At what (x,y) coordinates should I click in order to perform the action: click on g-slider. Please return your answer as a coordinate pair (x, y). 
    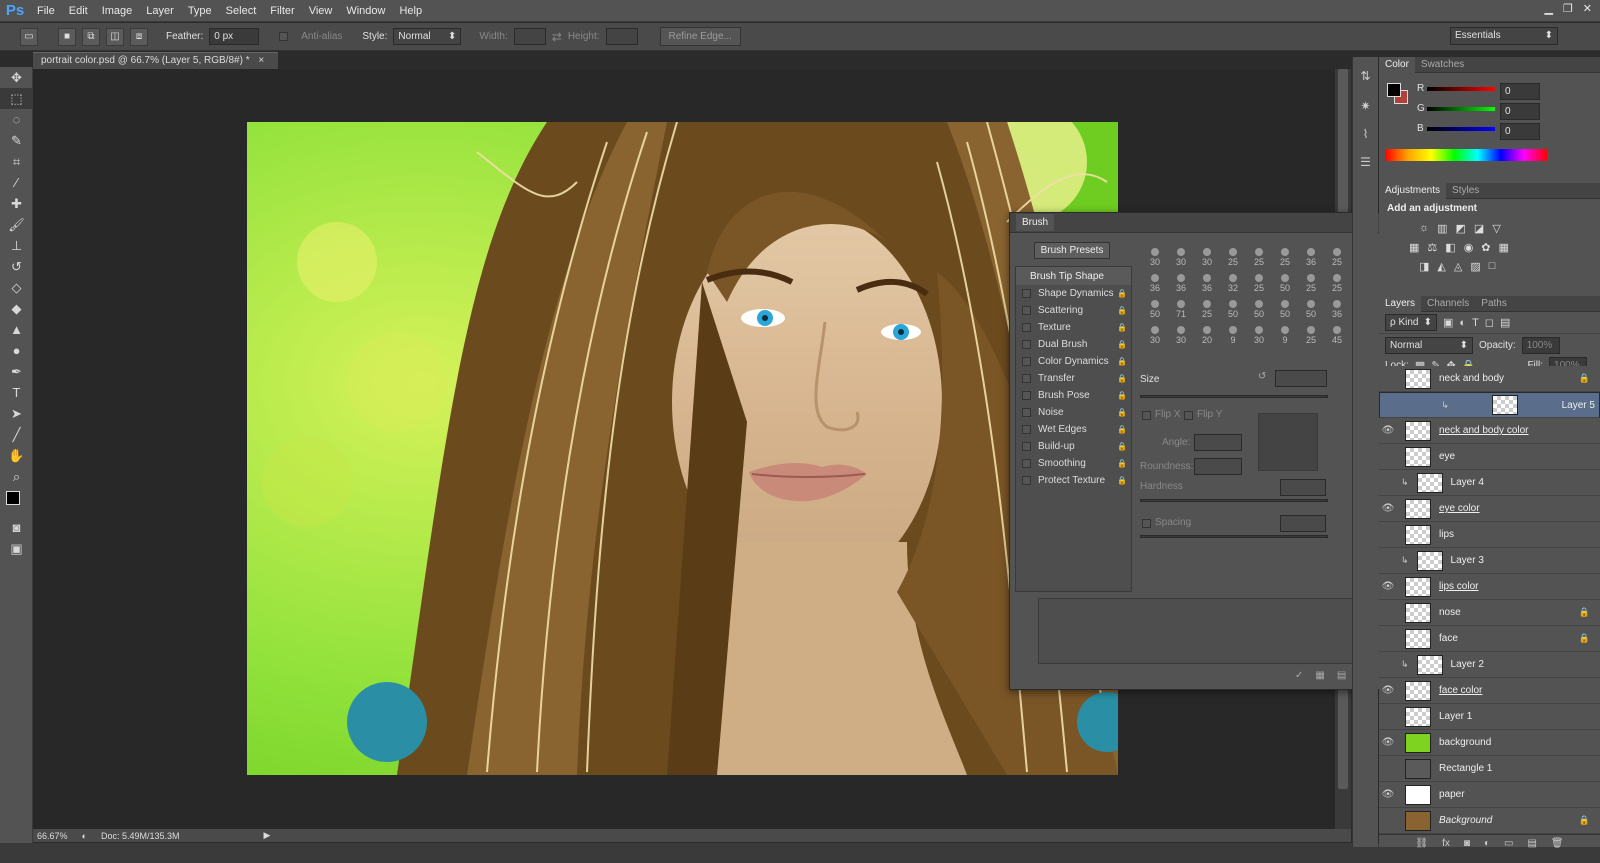
    Looking at the image, I should click on (1461, 109).